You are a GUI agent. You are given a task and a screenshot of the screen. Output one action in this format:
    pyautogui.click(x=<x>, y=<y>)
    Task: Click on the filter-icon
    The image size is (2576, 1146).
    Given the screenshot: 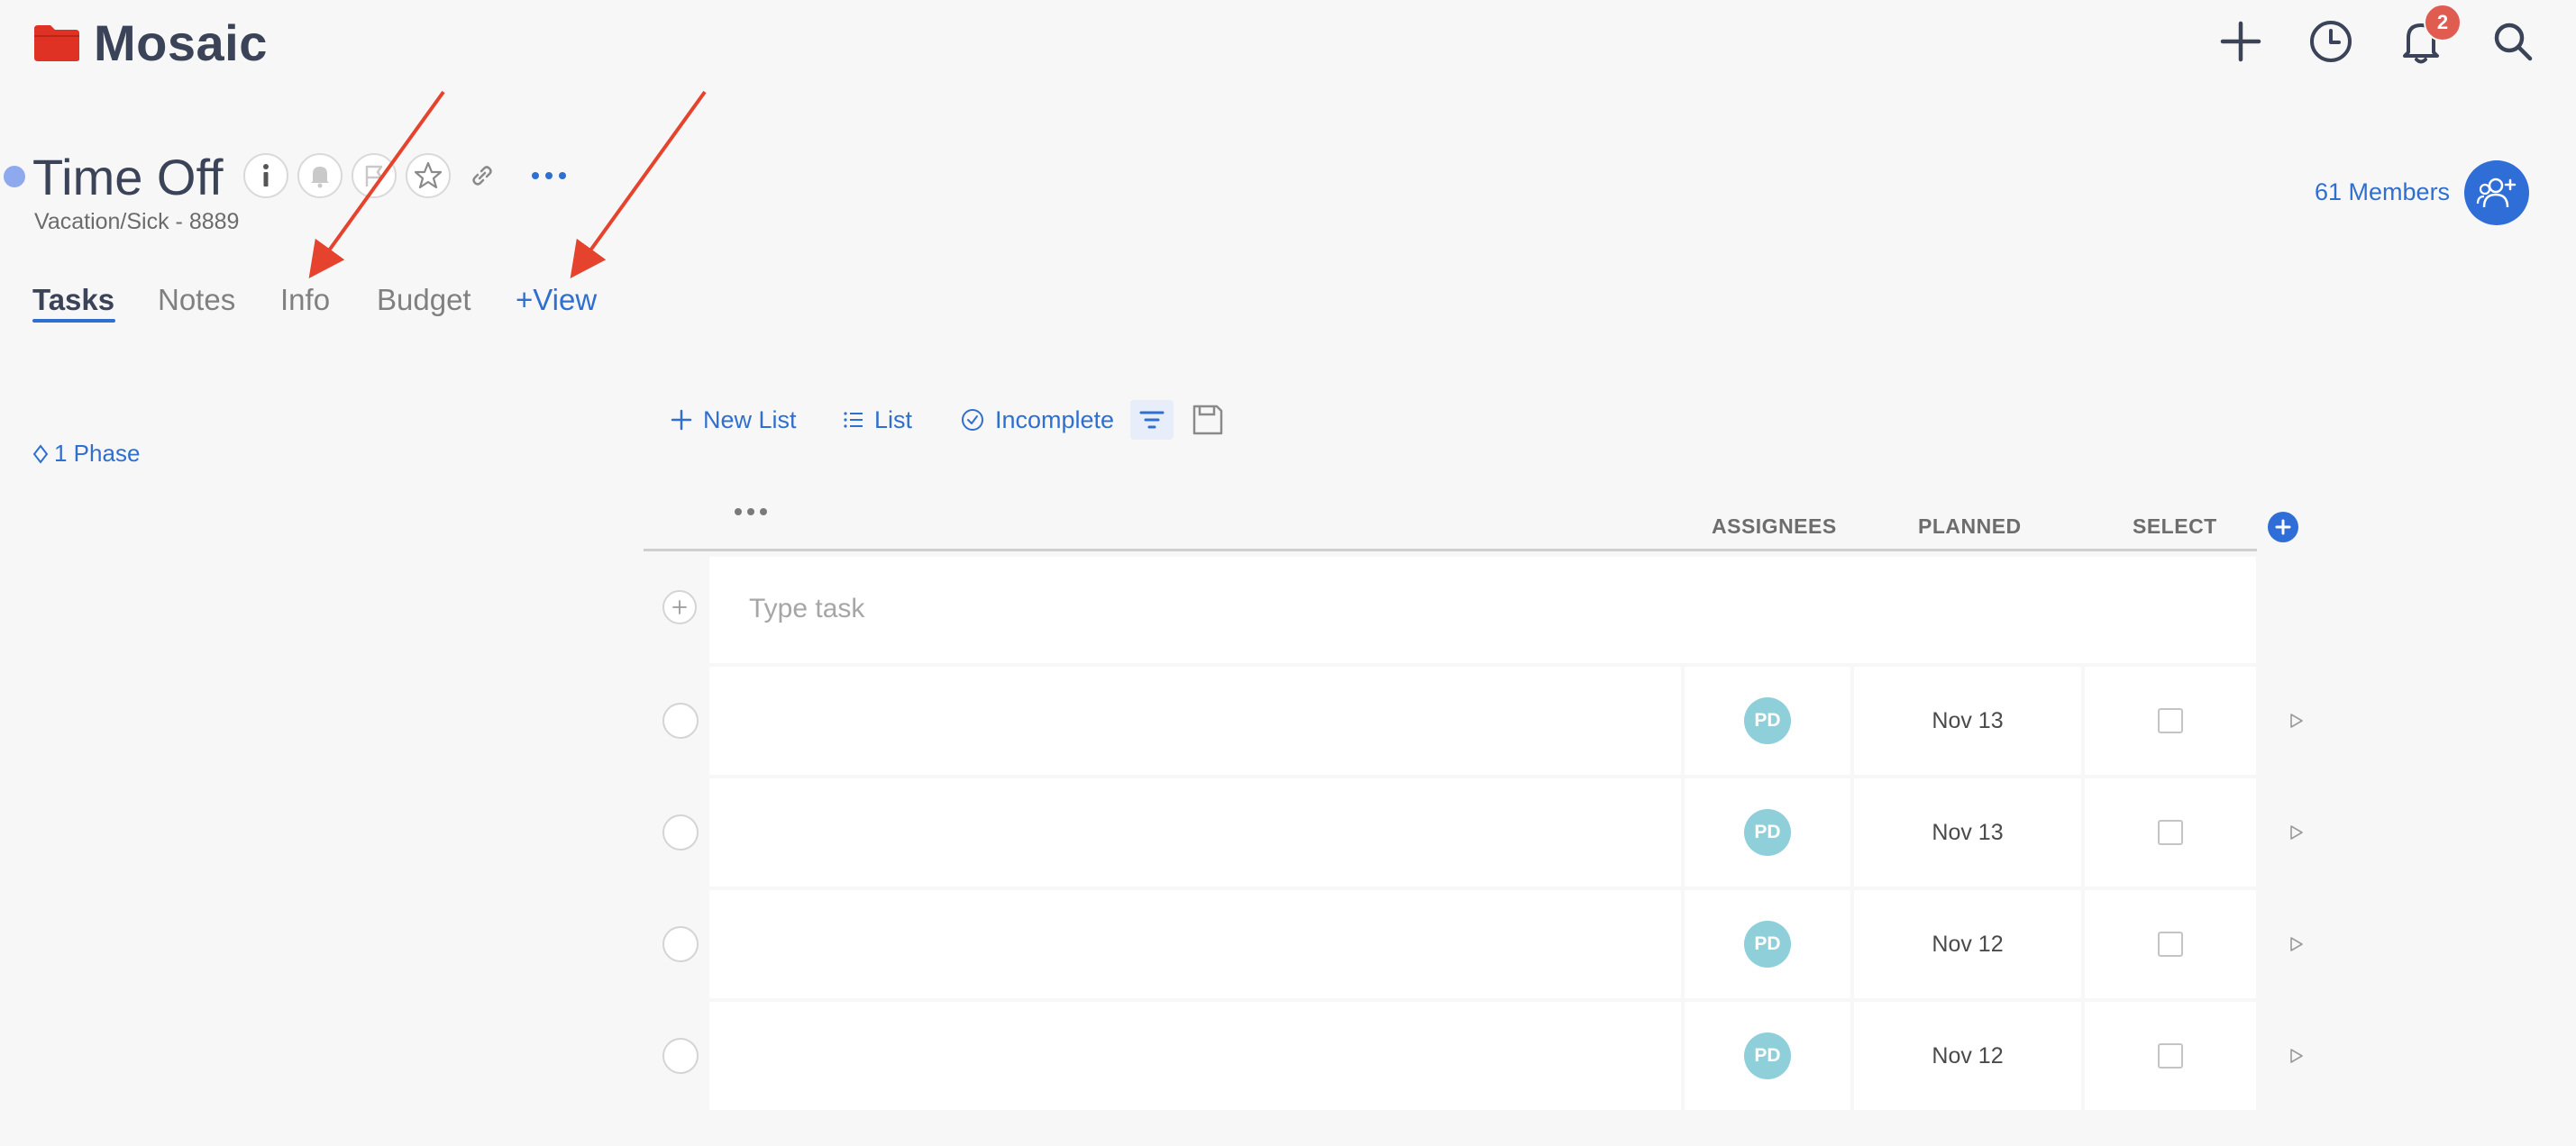 What is the action you would take?
    pyautogui.click(x=1152, y=420)
    